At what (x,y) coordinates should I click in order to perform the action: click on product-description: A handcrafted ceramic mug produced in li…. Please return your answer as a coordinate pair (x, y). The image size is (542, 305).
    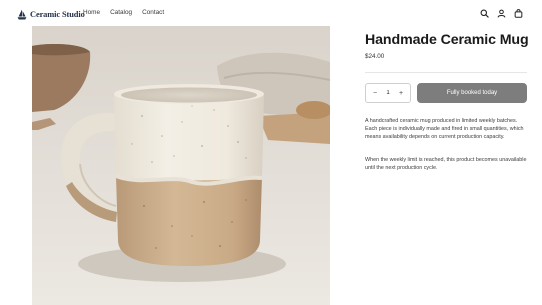
    Looking at the image, I should click on (444, 129).